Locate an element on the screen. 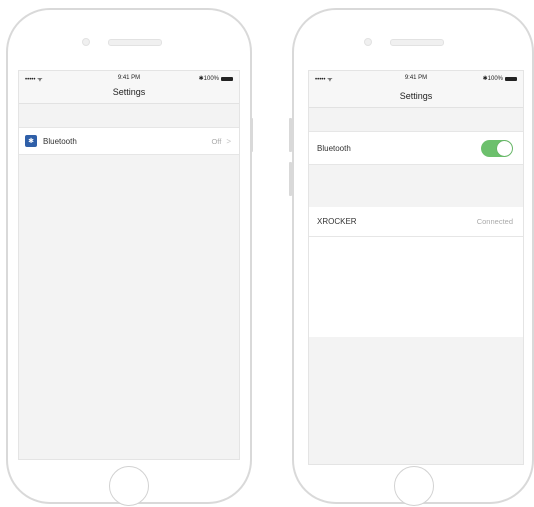  bluetooth-icon: ✱ is located at coordinates (31, 141).